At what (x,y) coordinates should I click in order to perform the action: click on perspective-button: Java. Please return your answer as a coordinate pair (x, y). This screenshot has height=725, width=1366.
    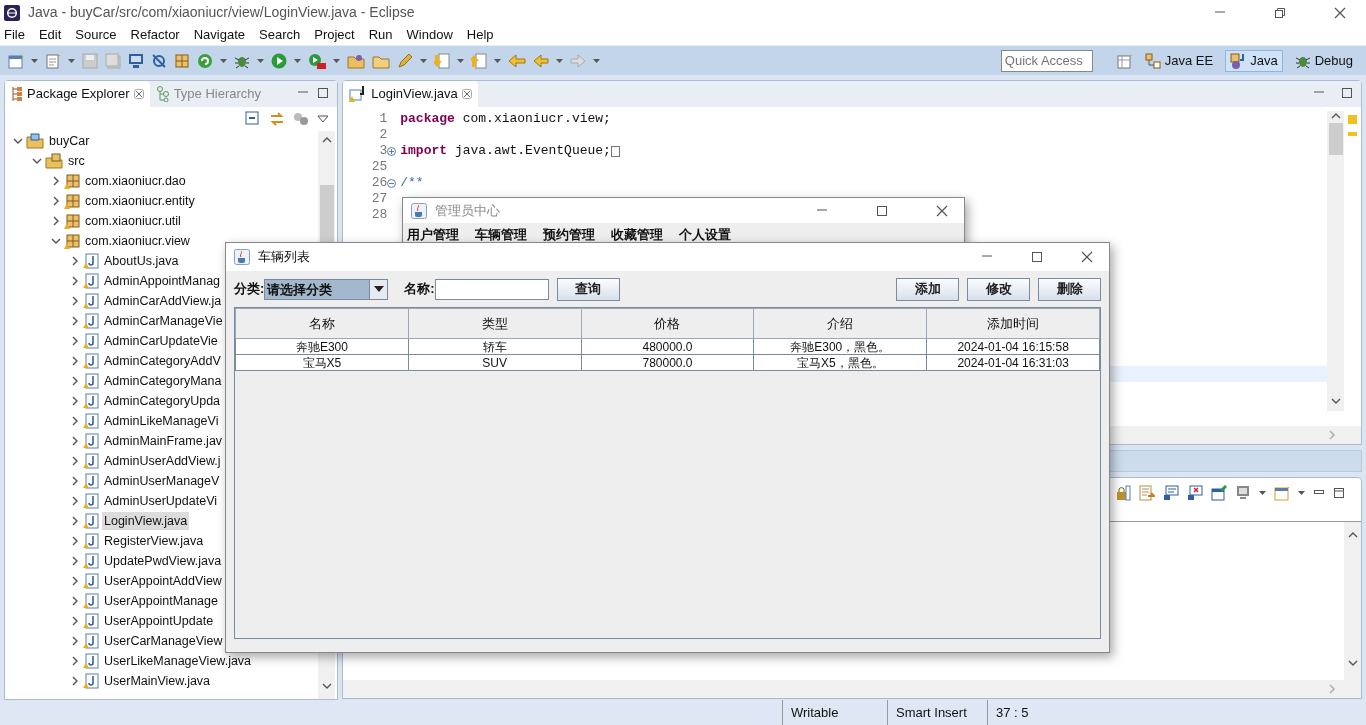
    Looking at the image, I should click on (1254, 60).